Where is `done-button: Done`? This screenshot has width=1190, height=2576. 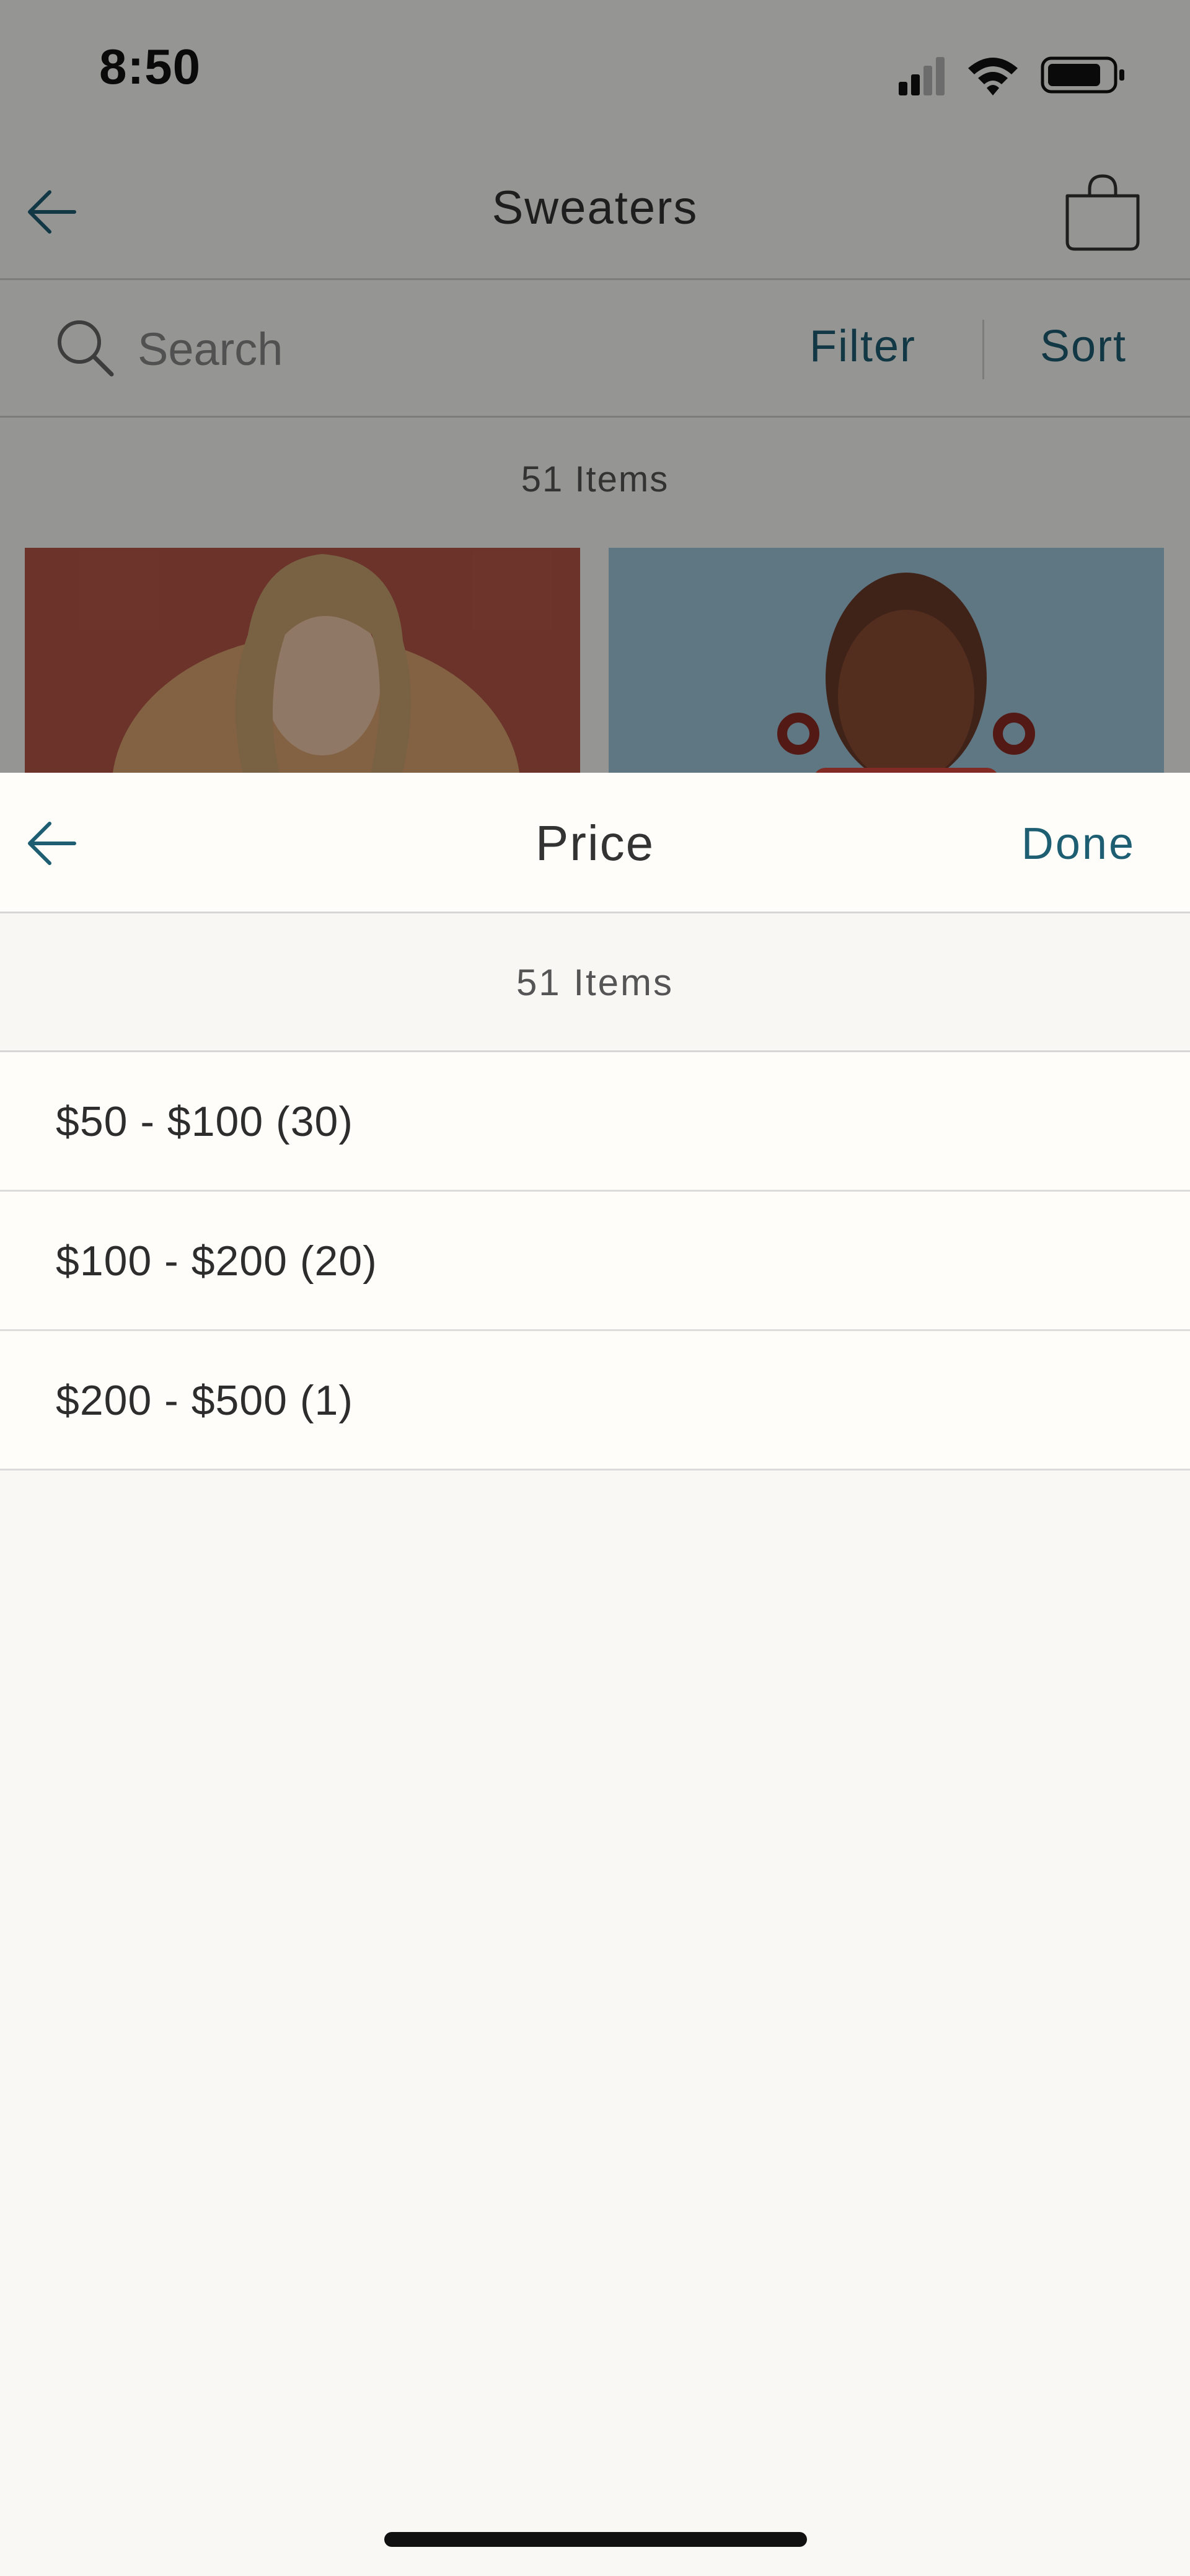
done-button: Done is located at coordinates (1078, 844).